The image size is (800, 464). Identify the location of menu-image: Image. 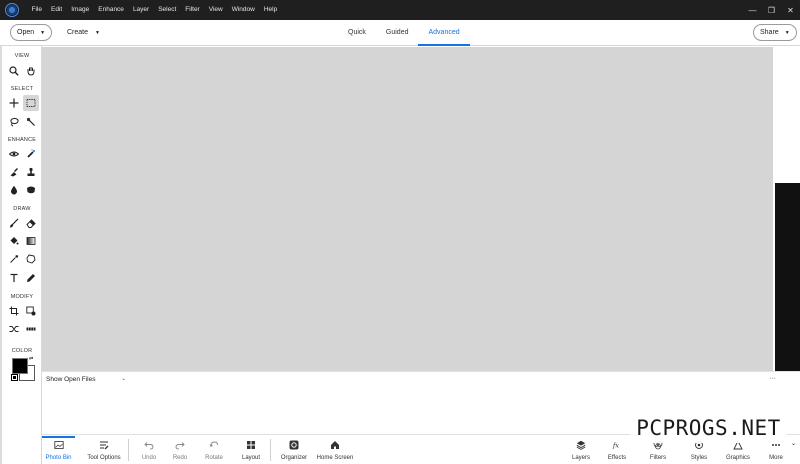
(80, 10).